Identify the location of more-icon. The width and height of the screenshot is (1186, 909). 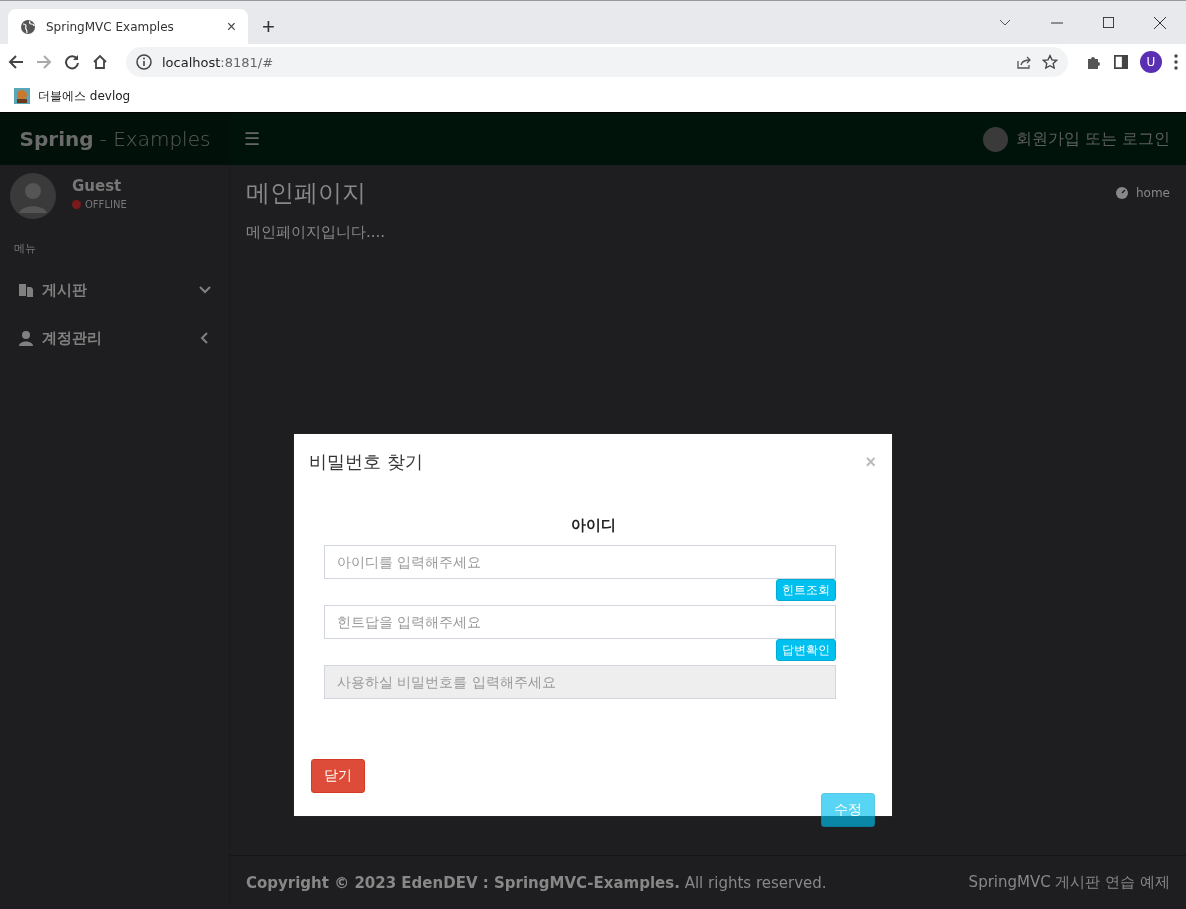
(1176, 62).